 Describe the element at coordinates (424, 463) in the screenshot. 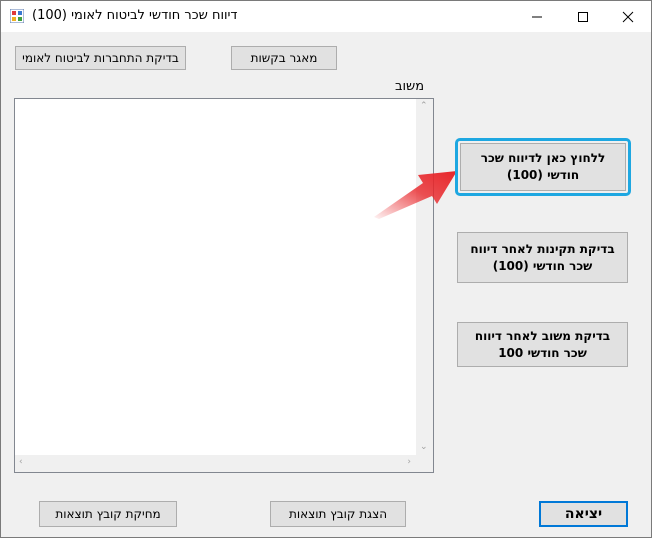

I see `scroll-corner` at that location.